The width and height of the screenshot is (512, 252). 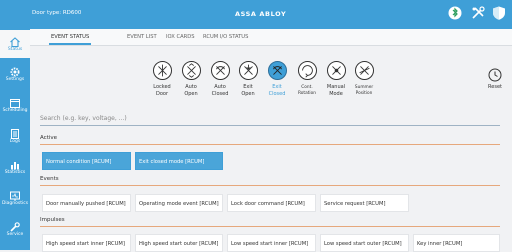 What do you see at coordinates (364, 243) in the screenshot?
I see `event-card: Low speed start outer [RCUM]` at bounding box center [364, 243].